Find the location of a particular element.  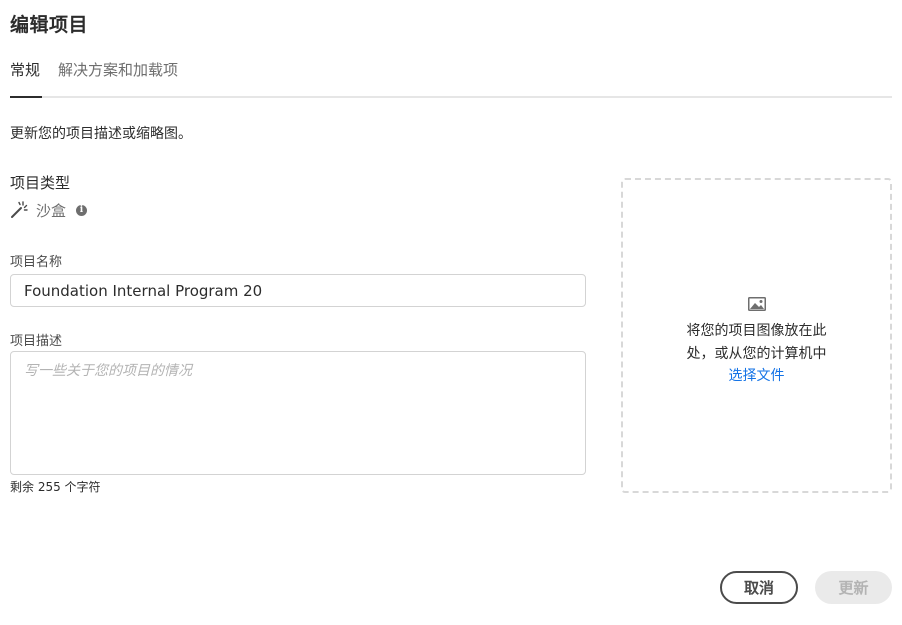

project-description-label: 项目描述 is located at coordinates (36, 341).